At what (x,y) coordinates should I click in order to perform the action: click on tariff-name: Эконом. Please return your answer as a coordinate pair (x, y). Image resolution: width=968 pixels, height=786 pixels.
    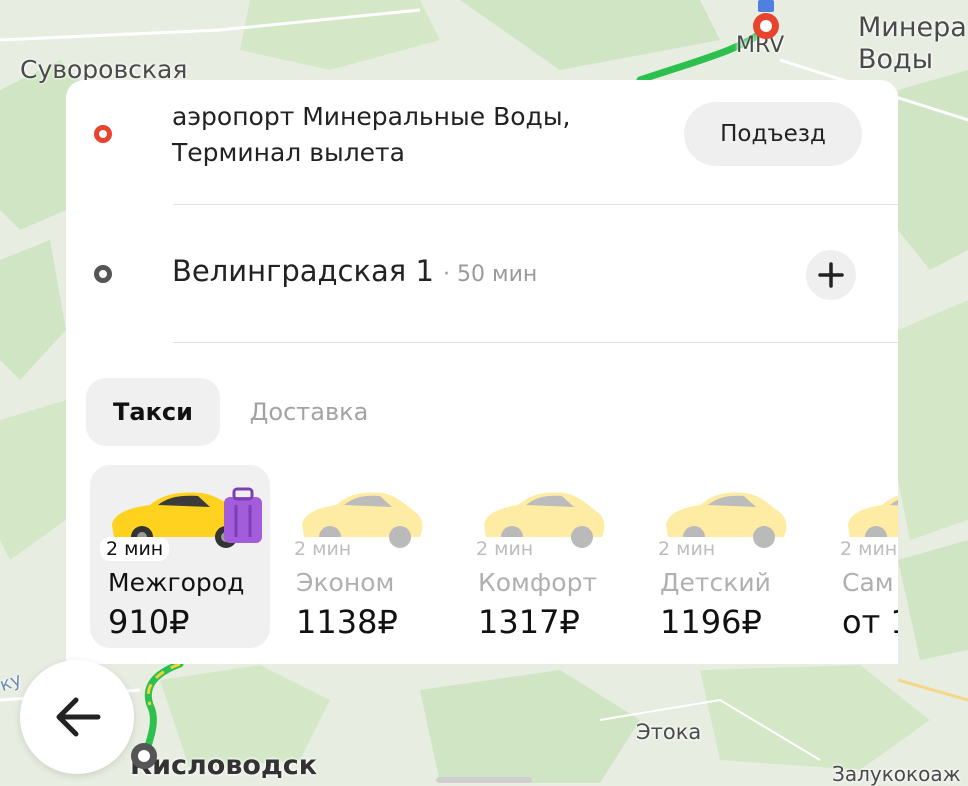
    Looking at the image, I should click on (345, 582).